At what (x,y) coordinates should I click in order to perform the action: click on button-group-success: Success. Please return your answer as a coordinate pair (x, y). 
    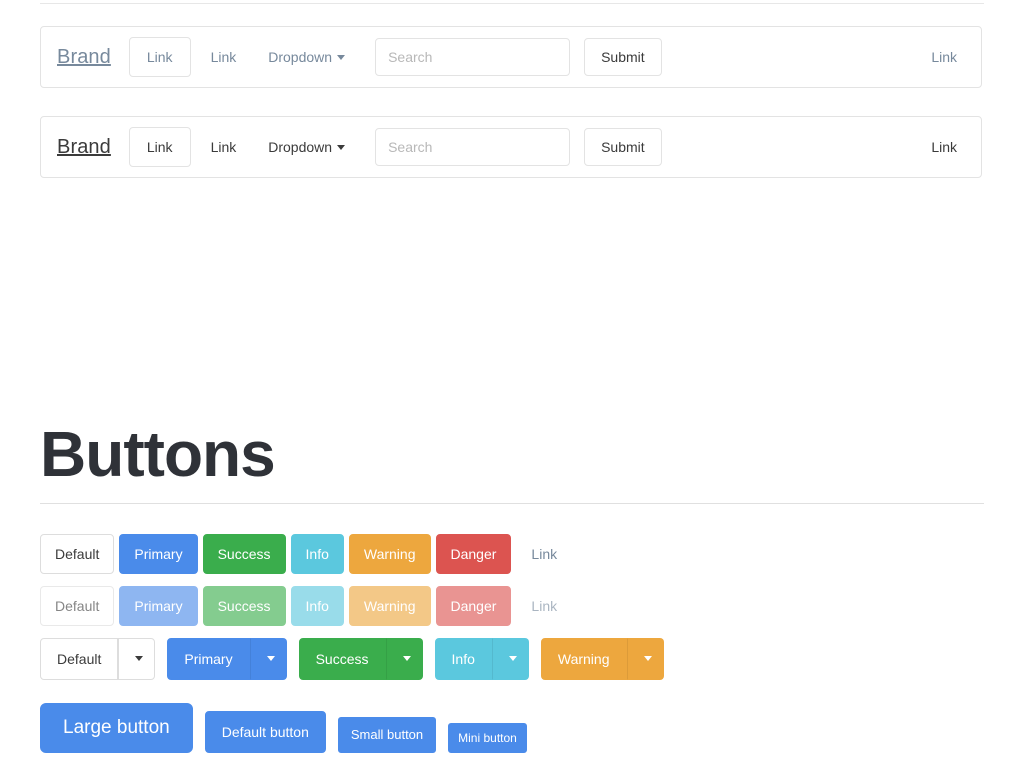
    Looking at the image, I should click on (360, 658).